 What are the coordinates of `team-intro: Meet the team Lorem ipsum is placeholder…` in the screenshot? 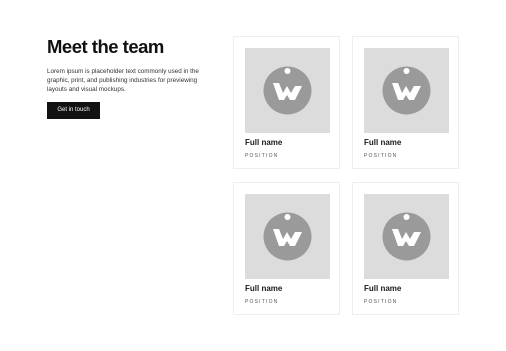 It's located at (127, 77).